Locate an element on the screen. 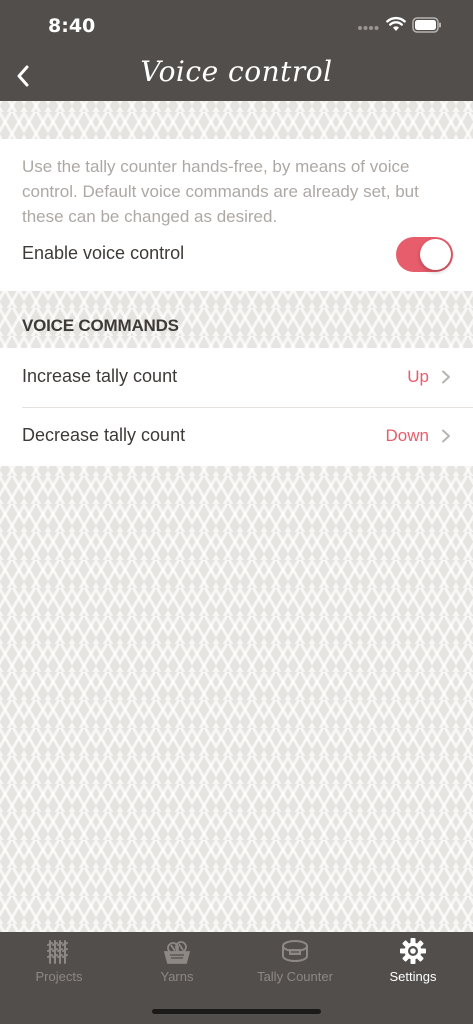 The width and height of the screenshot is (473, 1024). status-time: 8:40 is located at coordinates (72, 26).